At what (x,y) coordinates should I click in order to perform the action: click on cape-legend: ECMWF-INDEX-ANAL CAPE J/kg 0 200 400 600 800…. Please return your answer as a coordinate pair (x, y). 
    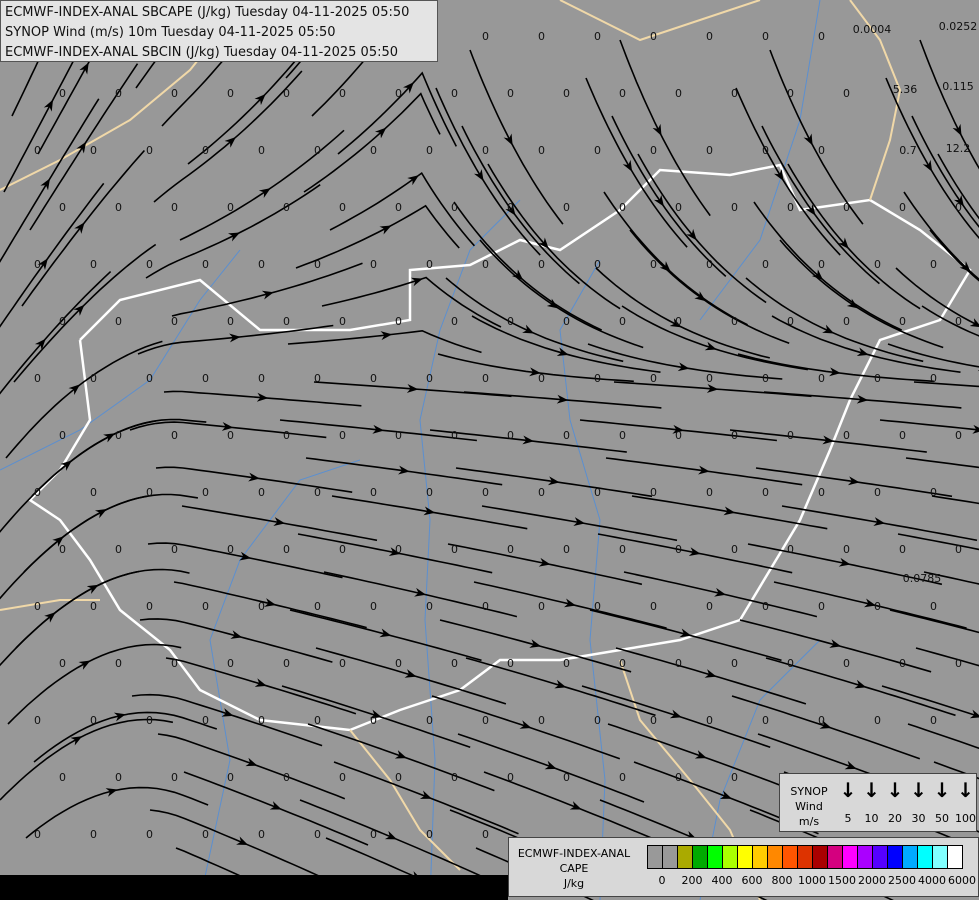
    Looking at the image, I should click on (743, 867).